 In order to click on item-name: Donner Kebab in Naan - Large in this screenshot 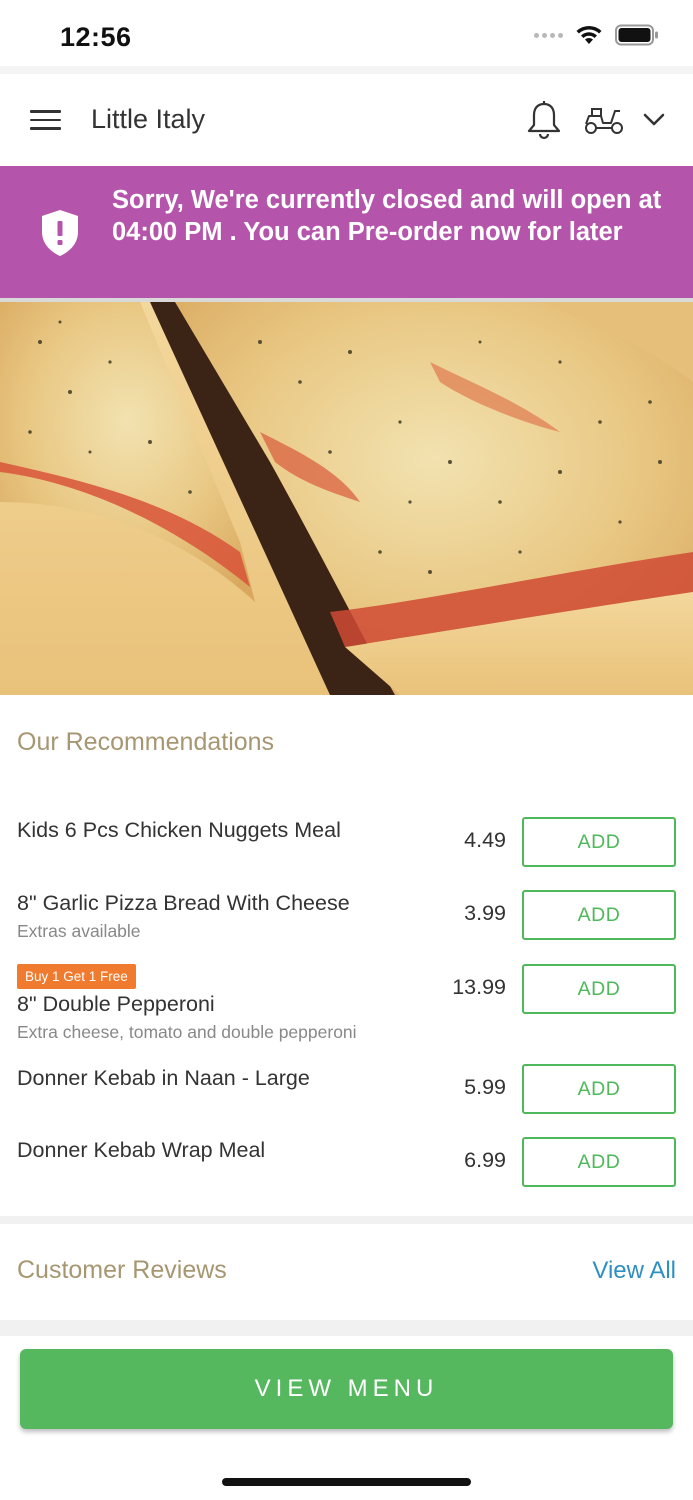, I will do `click(163, 1078)`.